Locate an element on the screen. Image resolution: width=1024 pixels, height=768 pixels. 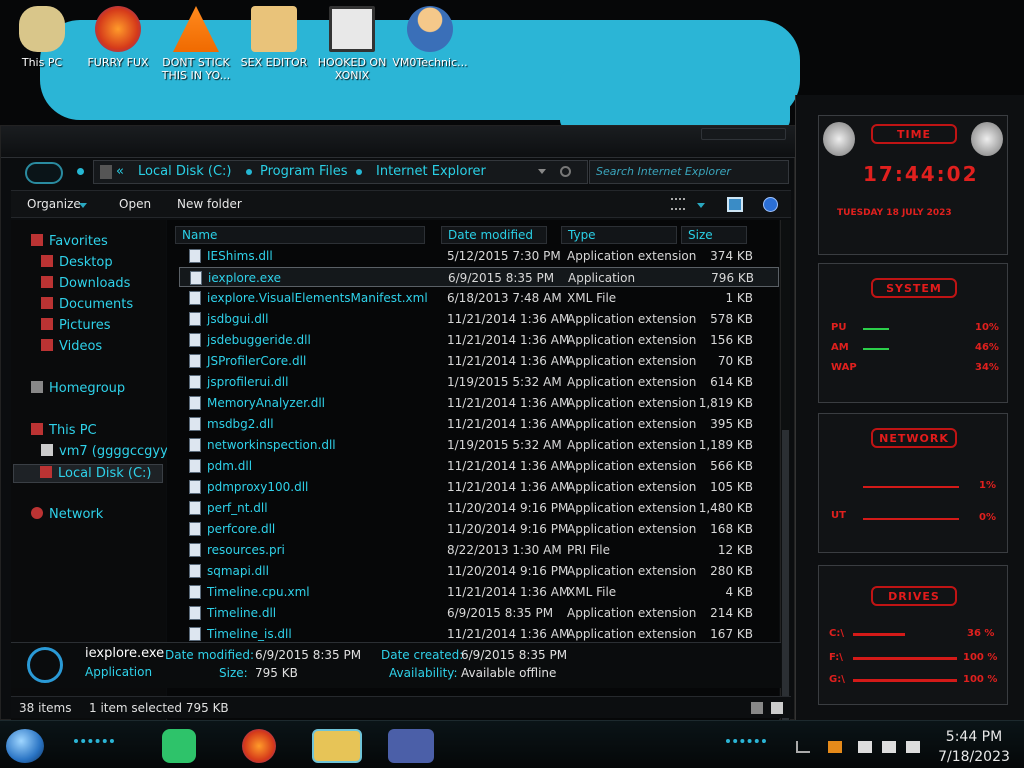
nav-network: Network is located at coordinates (67, 514).